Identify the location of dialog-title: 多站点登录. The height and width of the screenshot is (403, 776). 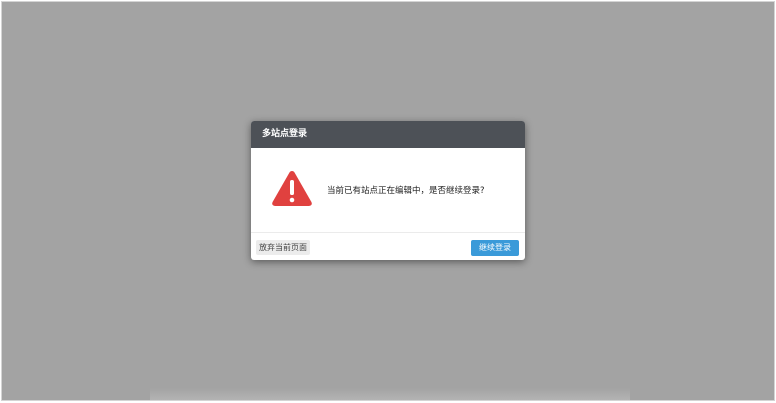
(388, 134).